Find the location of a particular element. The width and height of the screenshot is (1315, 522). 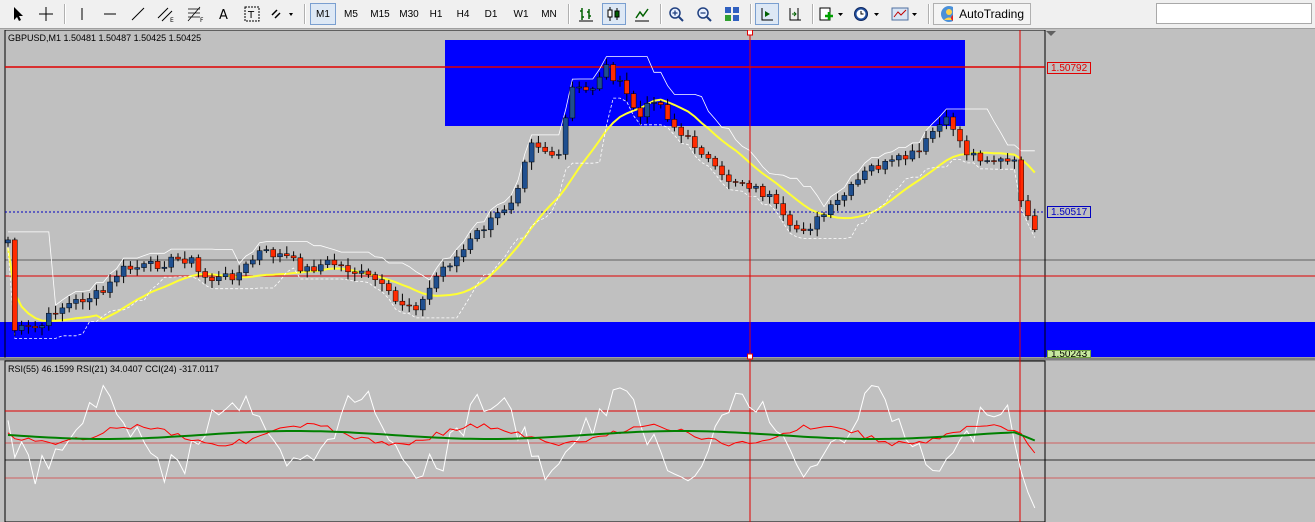

tile-windows-button is located at coordinates (732, 14).